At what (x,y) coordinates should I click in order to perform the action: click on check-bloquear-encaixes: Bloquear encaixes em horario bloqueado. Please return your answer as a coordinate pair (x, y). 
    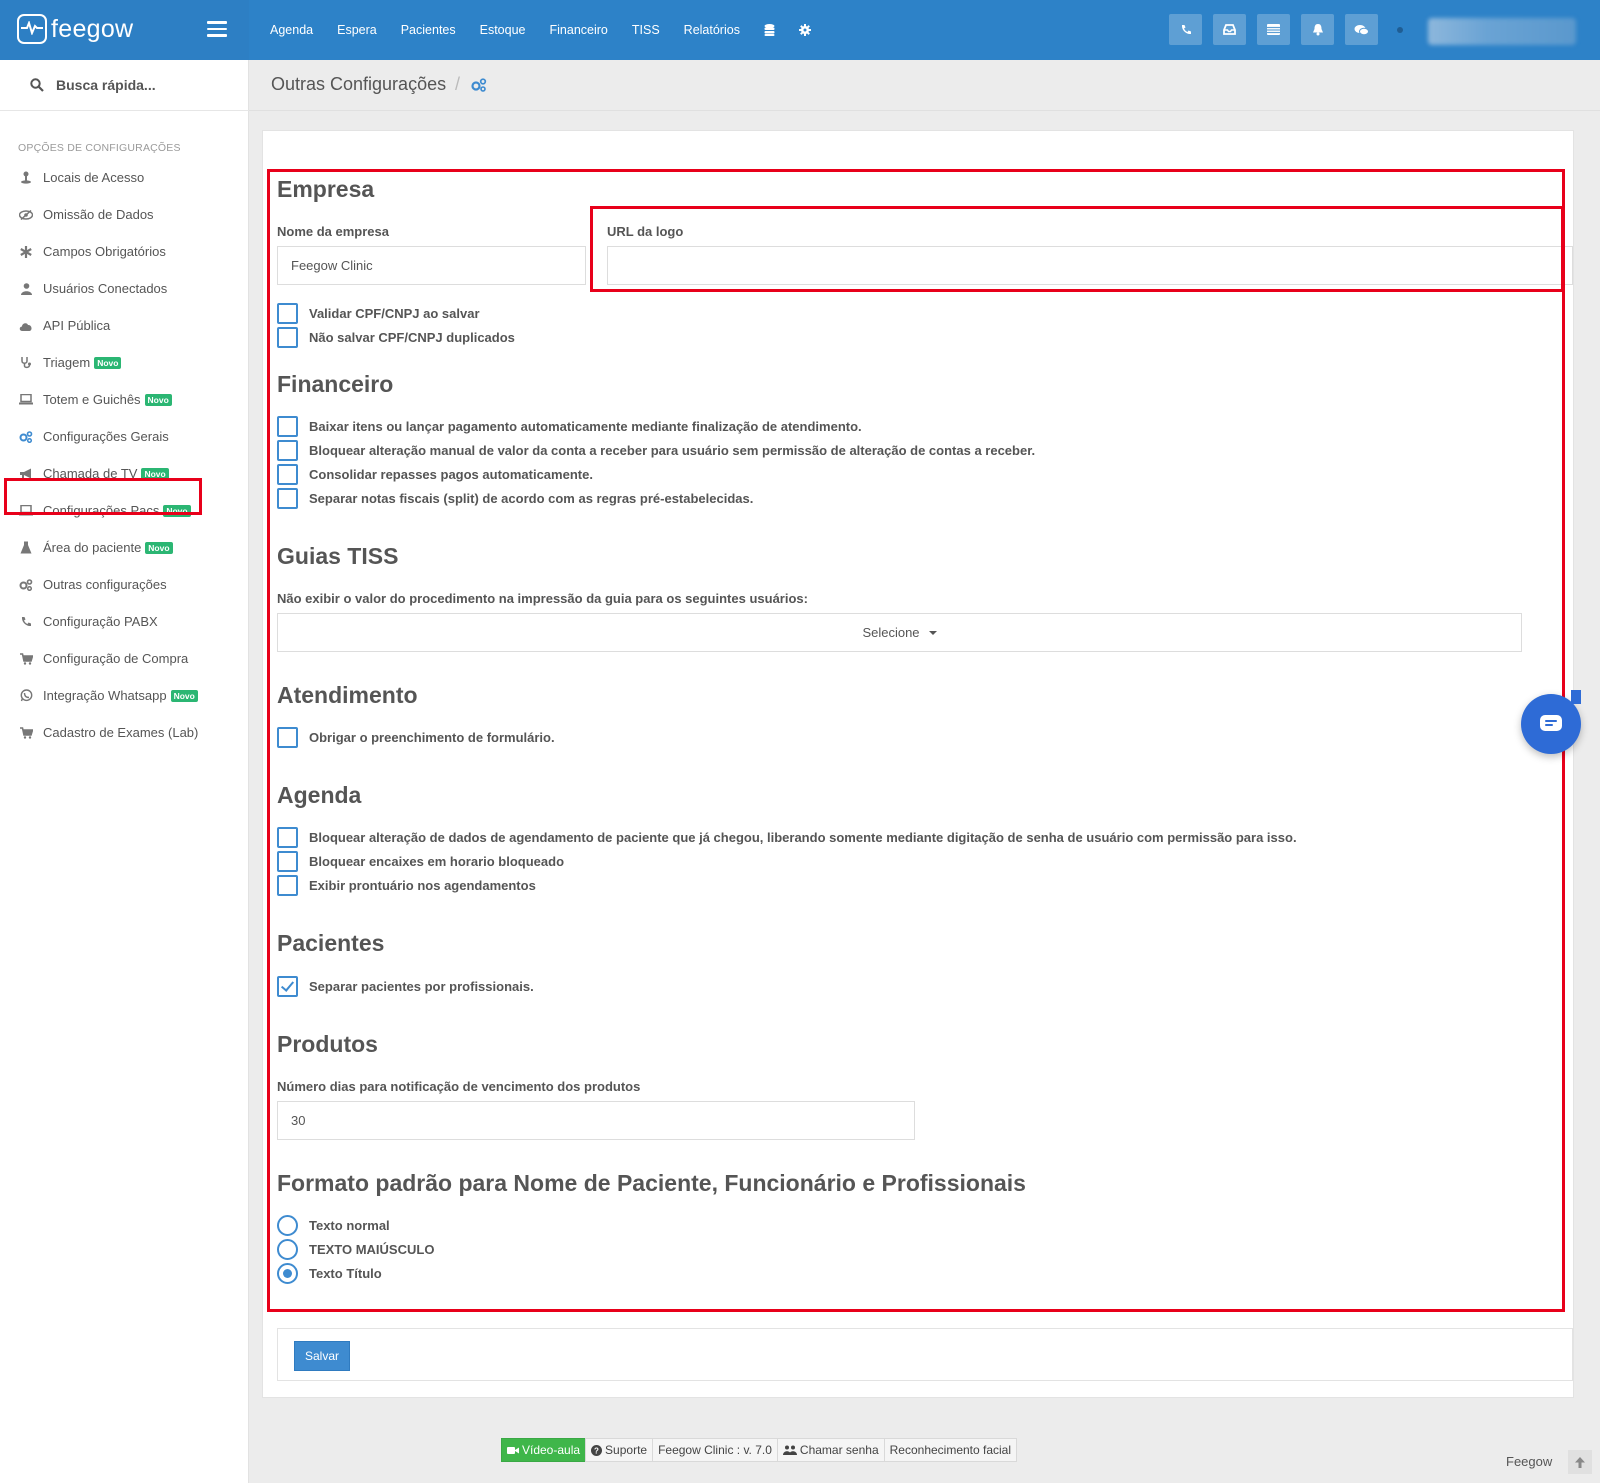
    Looking at the image, I should click on (420, 861).